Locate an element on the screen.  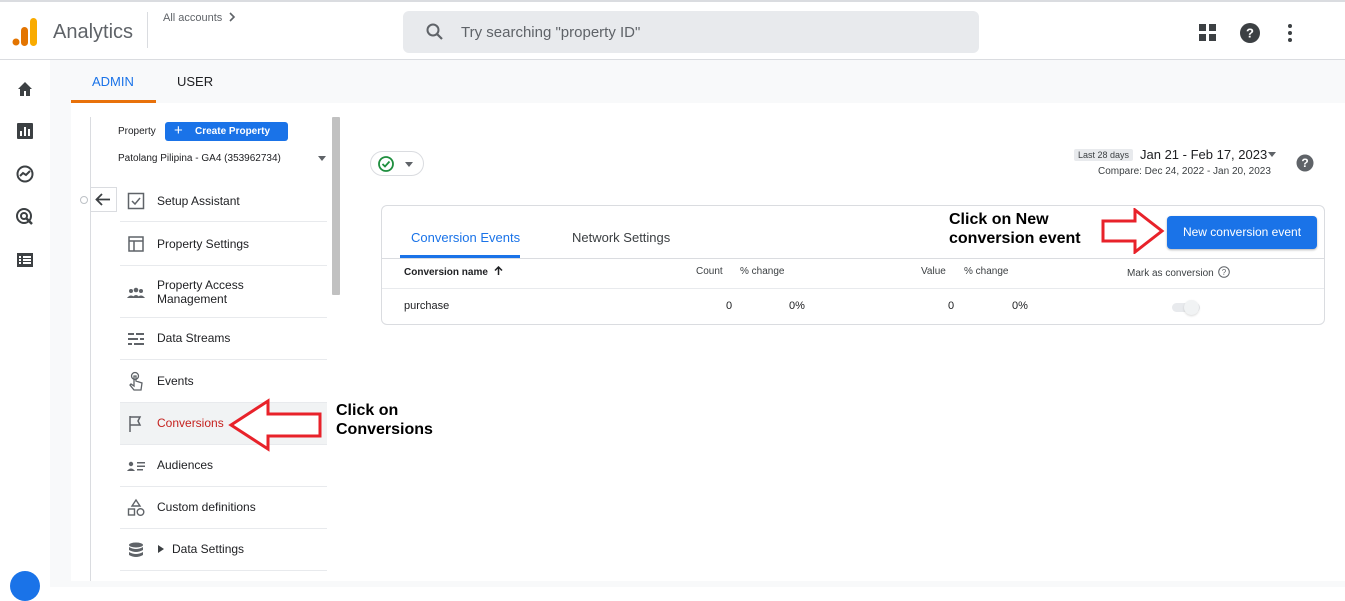
mark-as-conversion-toggle is located at coordinates (1188, 307).